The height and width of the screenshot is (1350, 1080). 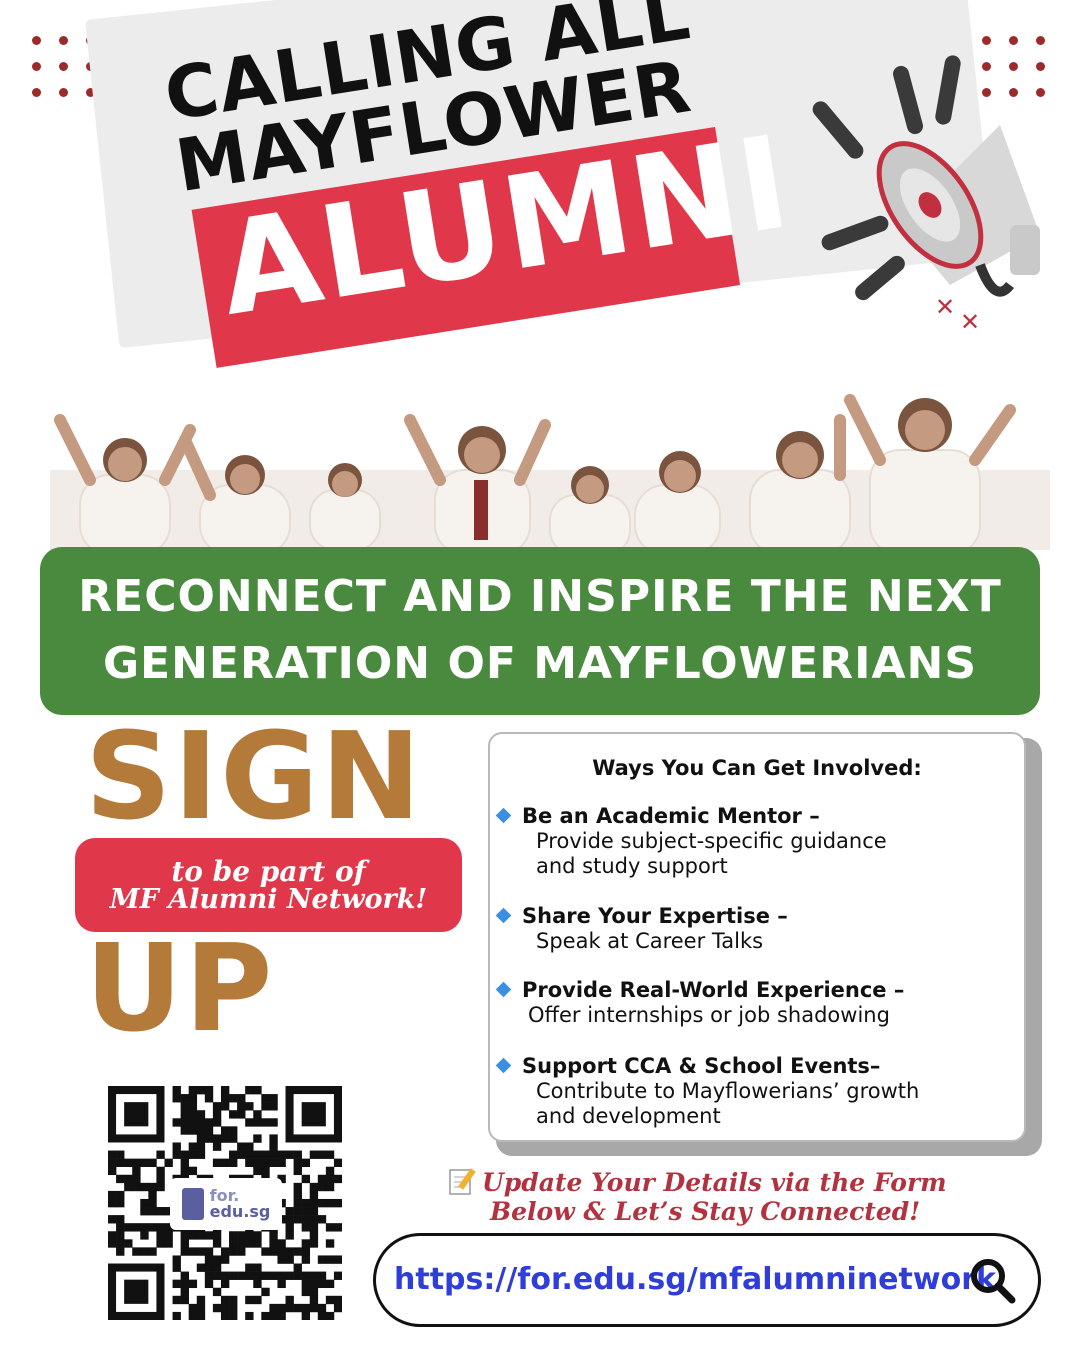 I want to click on item-heading: Provide Real-World Experience –, so click(x=713, y=990).